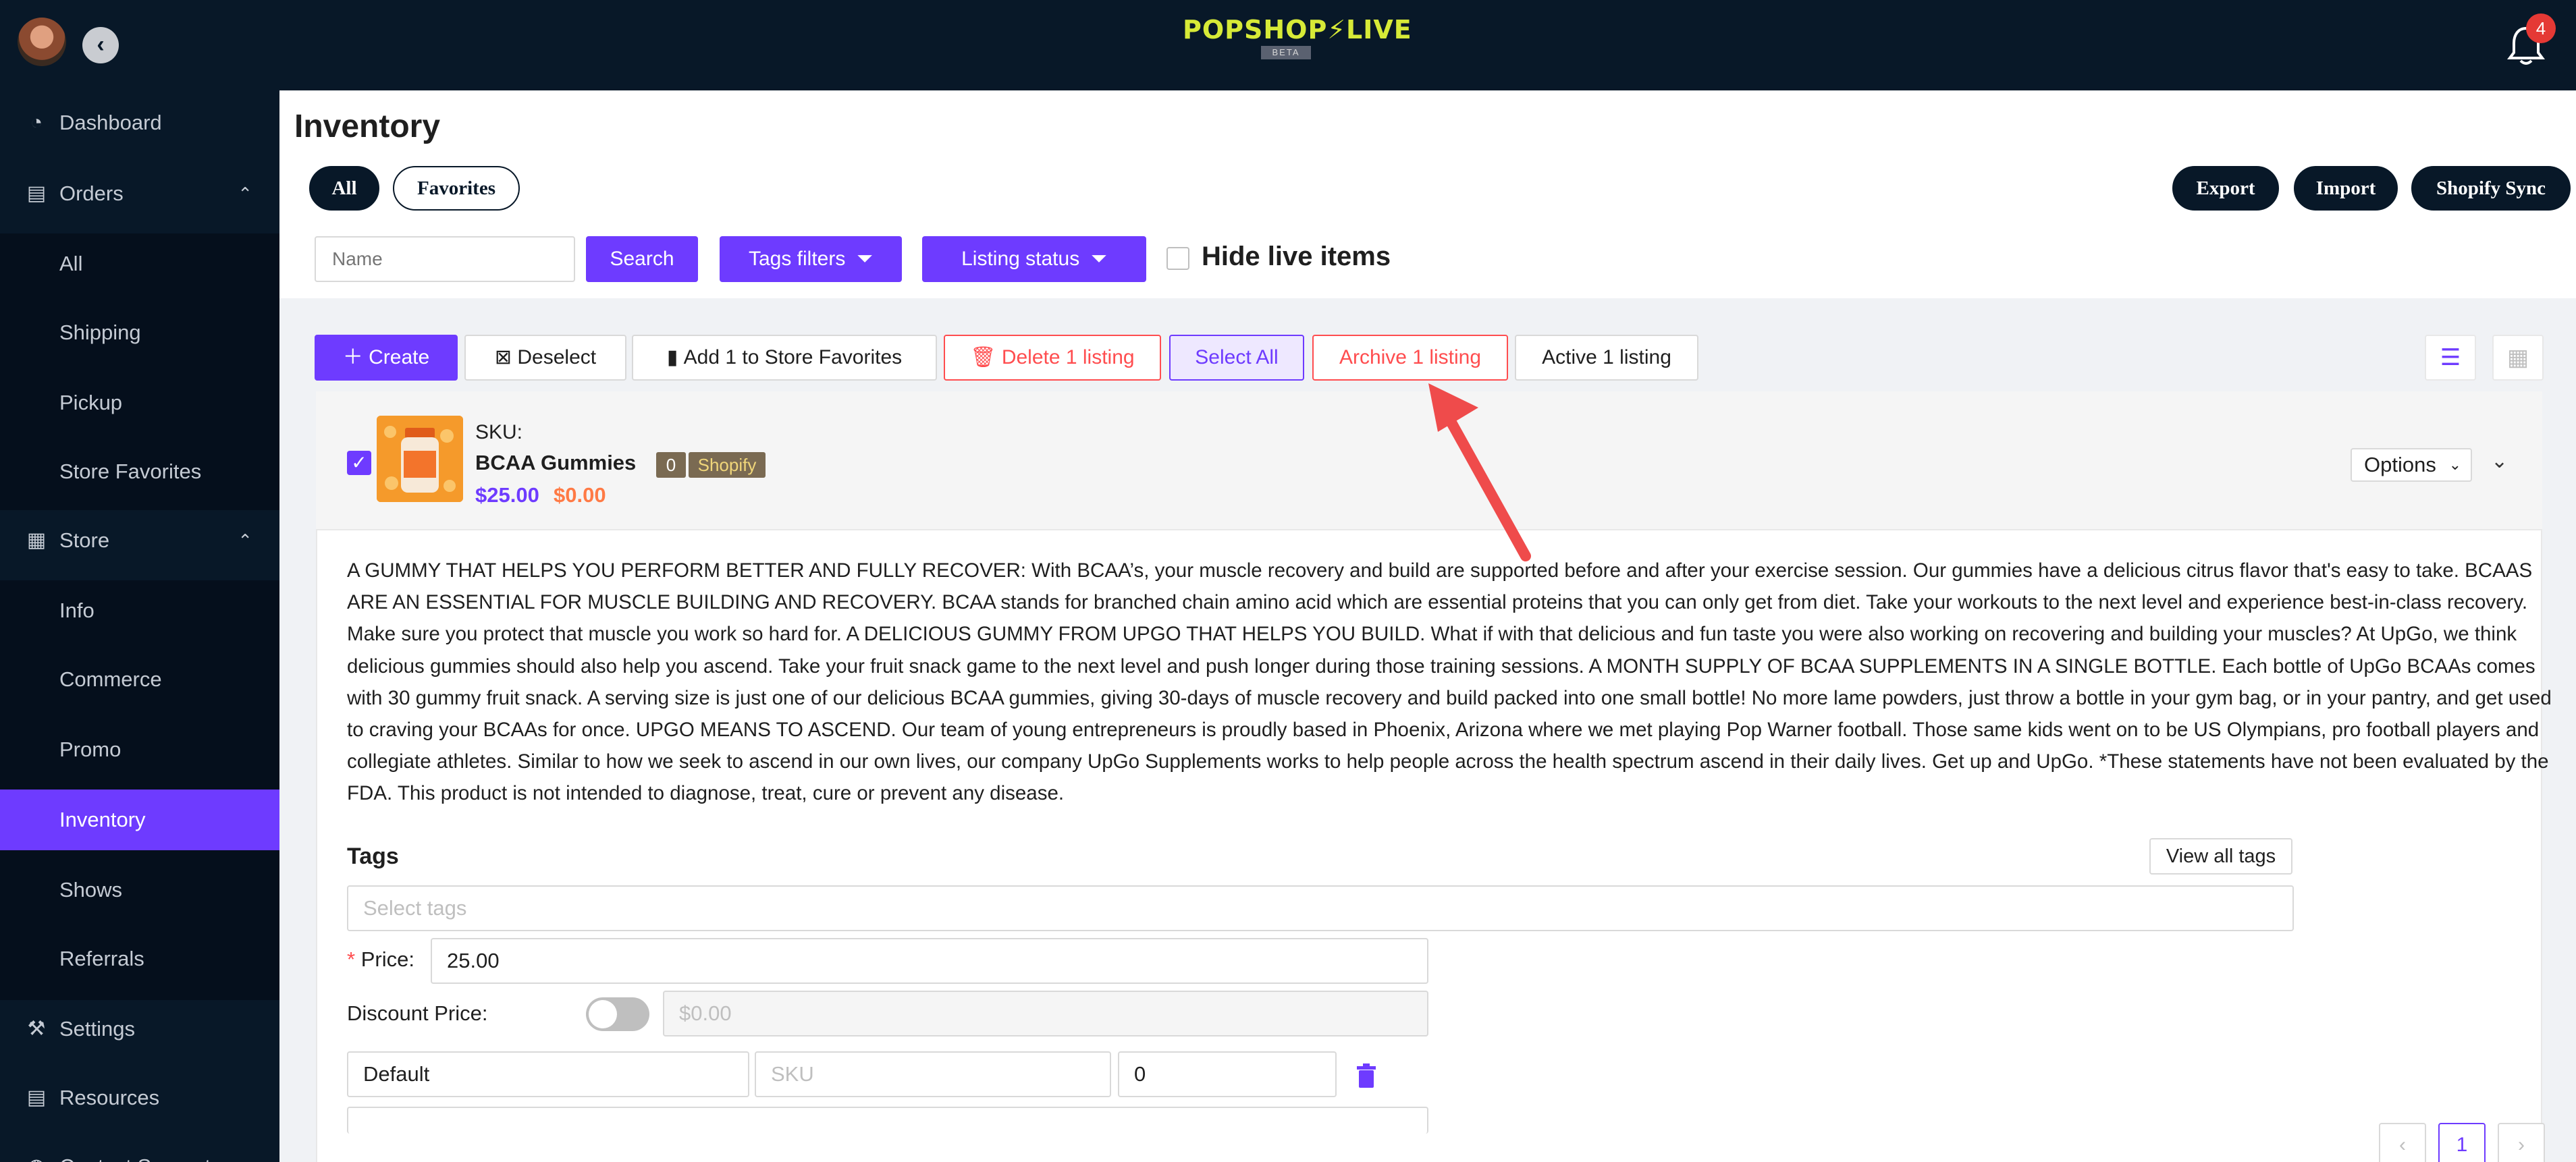 Image resolution: width=2576 pixels, height=1162 pixels. Describe the element at coordinates (2346, 188) in the screenshot. I see `import-button: Import` at that location.